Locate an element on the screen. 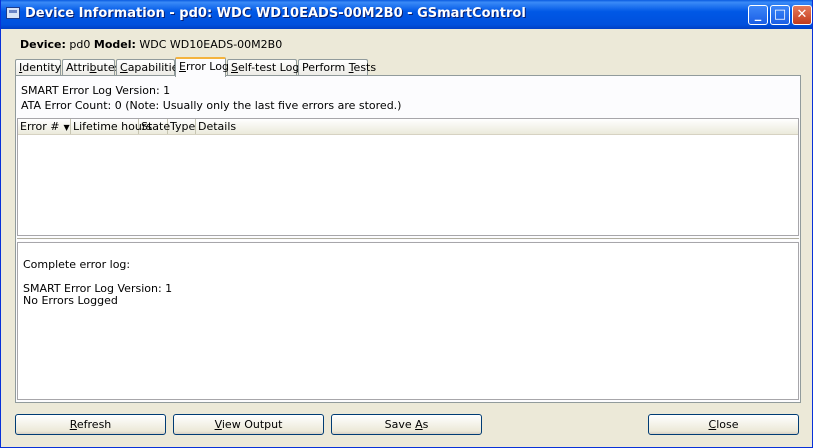 This screenshot has height=448, width=813. tab-attributes: Attributes is located at coordinates (91, 67).